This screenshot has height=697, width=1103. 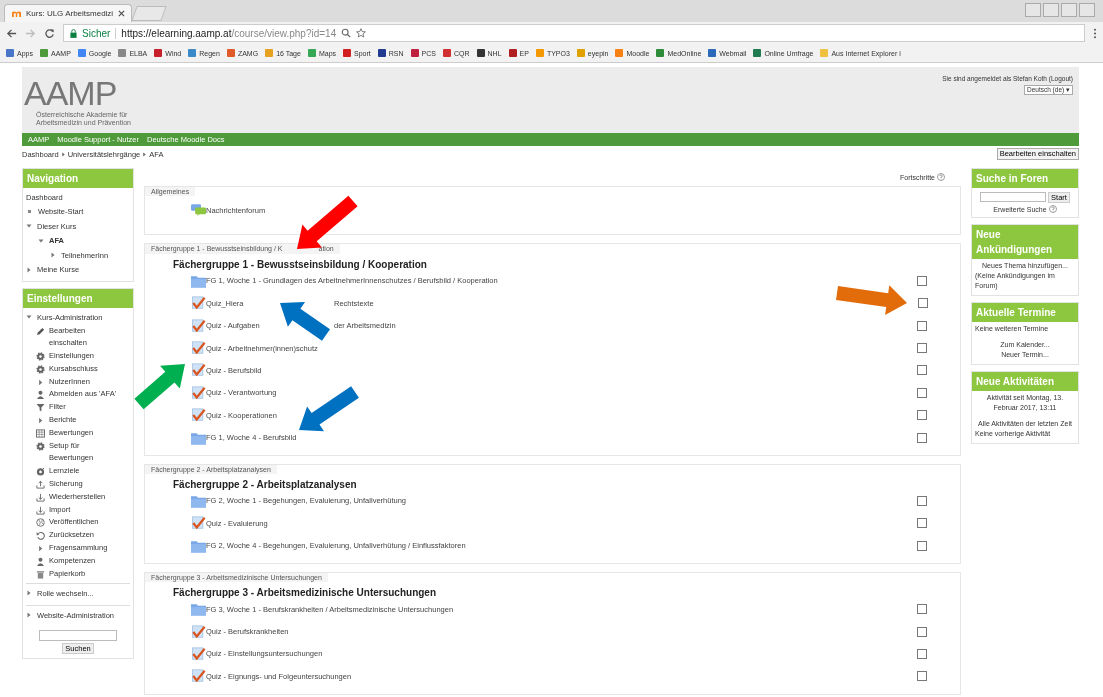 I want to click on back-icon, so click(x=11, y=33).